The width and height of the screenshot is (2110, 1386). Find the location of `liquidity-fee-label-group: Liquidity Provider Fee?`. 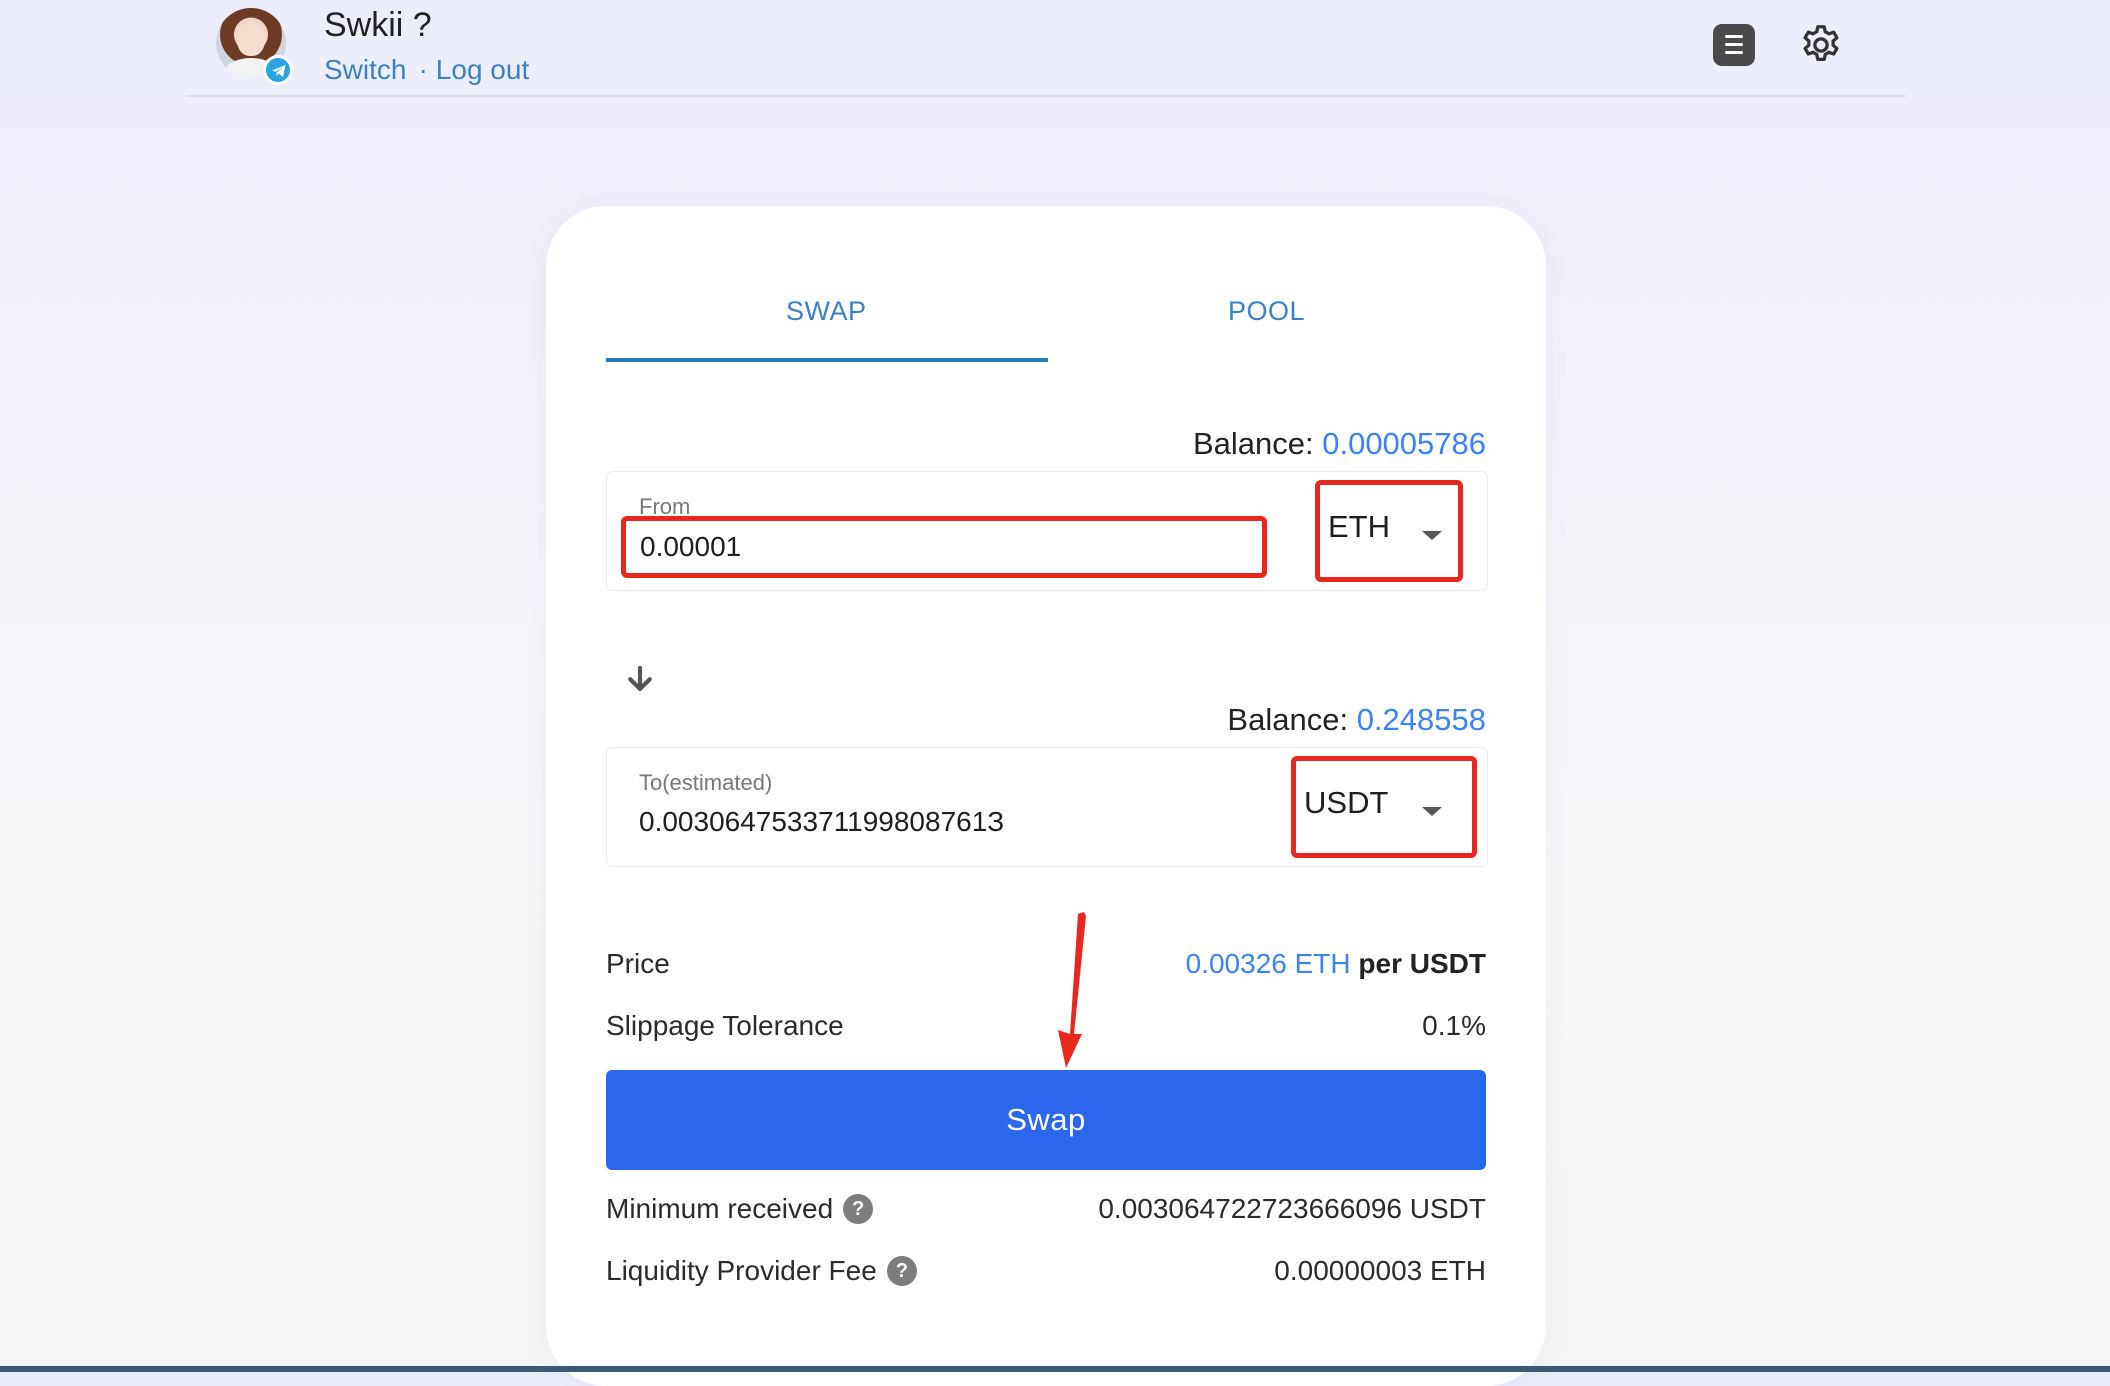

liquidity-fee-label-group: Liquidity Provider Fee? is located at coordinates (761, 1271).